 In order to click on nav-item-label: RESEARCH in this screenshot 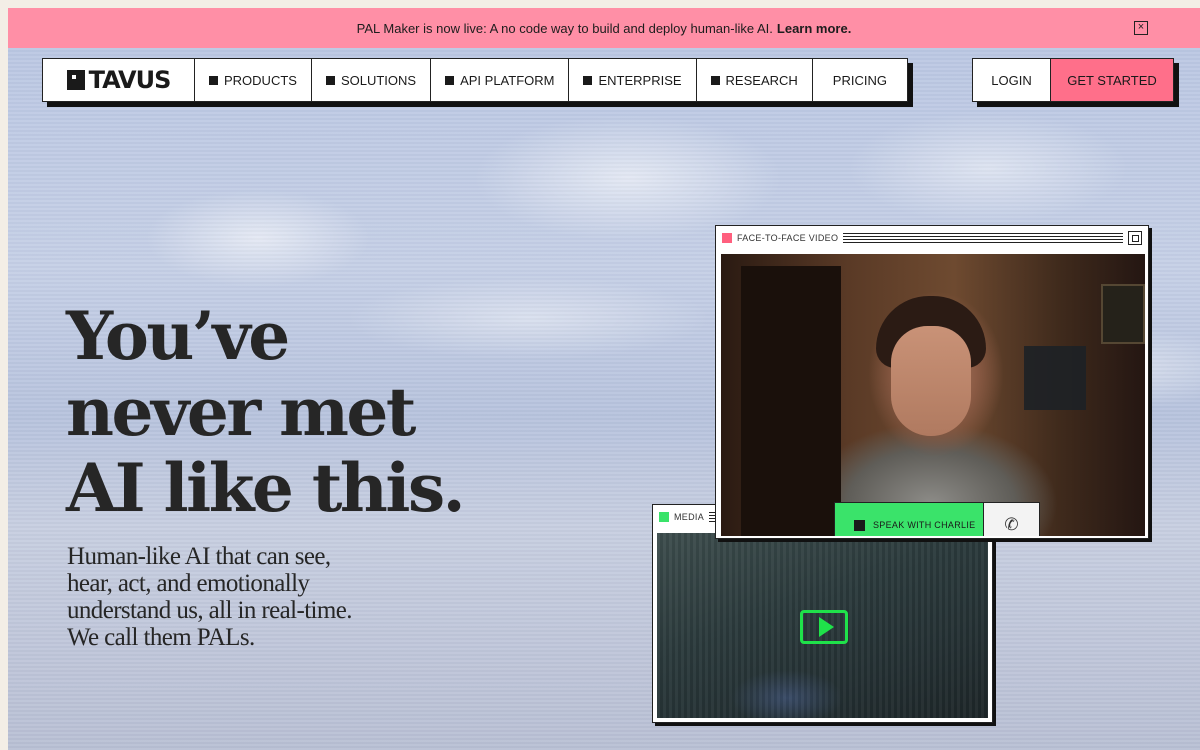, I will do `click(761, 80)`.